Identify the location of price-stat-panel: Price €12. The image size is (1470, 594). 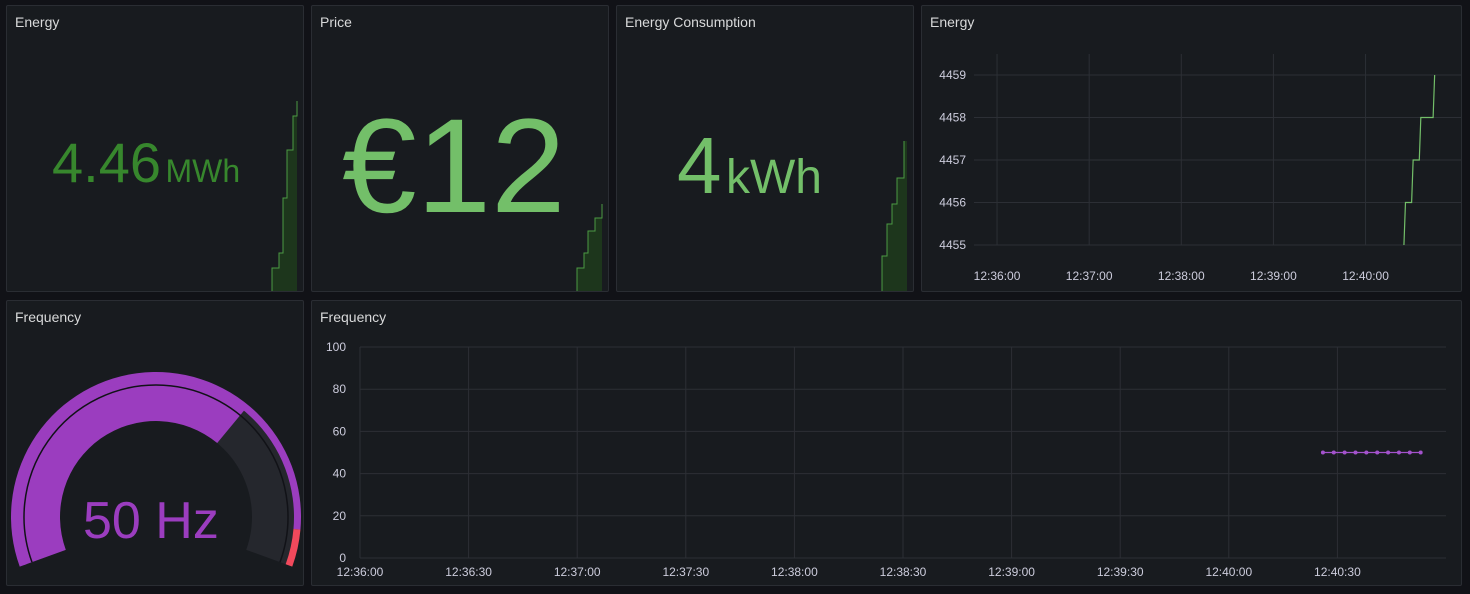
(460, 148).